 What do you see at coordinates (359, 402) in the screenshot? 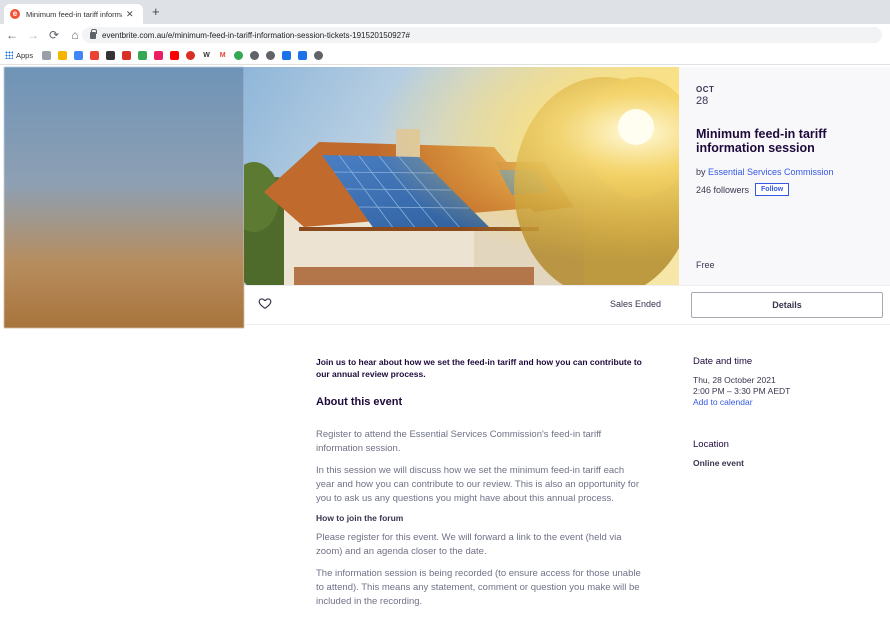
I see `about-heading: About this event` at bounding box center [359, 402].